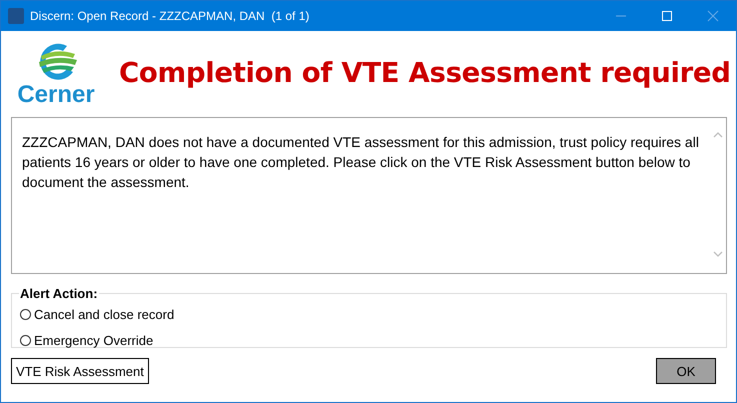 This screenshot has height=403, width=737. Describe the element at coordinates (717, 254) in the screenshot. I see `scroll-down-icon` at that location.